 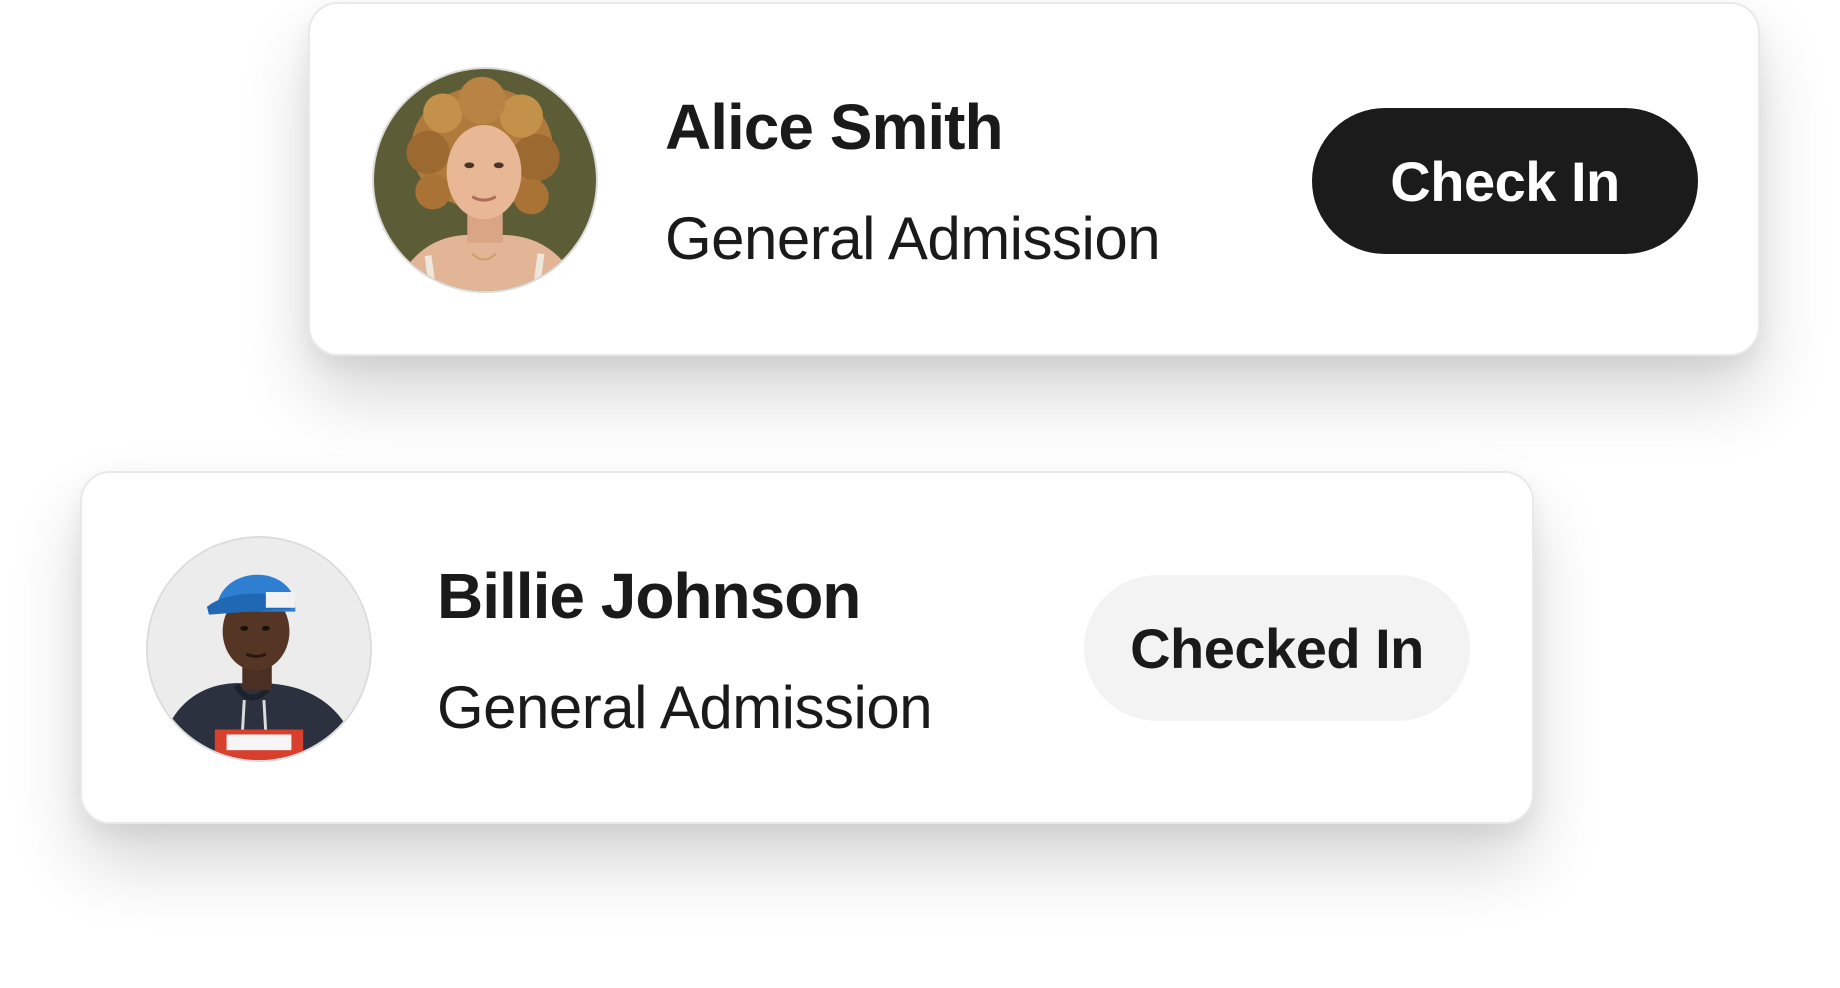 What do you see at coordinates (649, 596) in the screenshot?
I see `attendee-name: Billie Johnson` at bounding box center [649, 596].